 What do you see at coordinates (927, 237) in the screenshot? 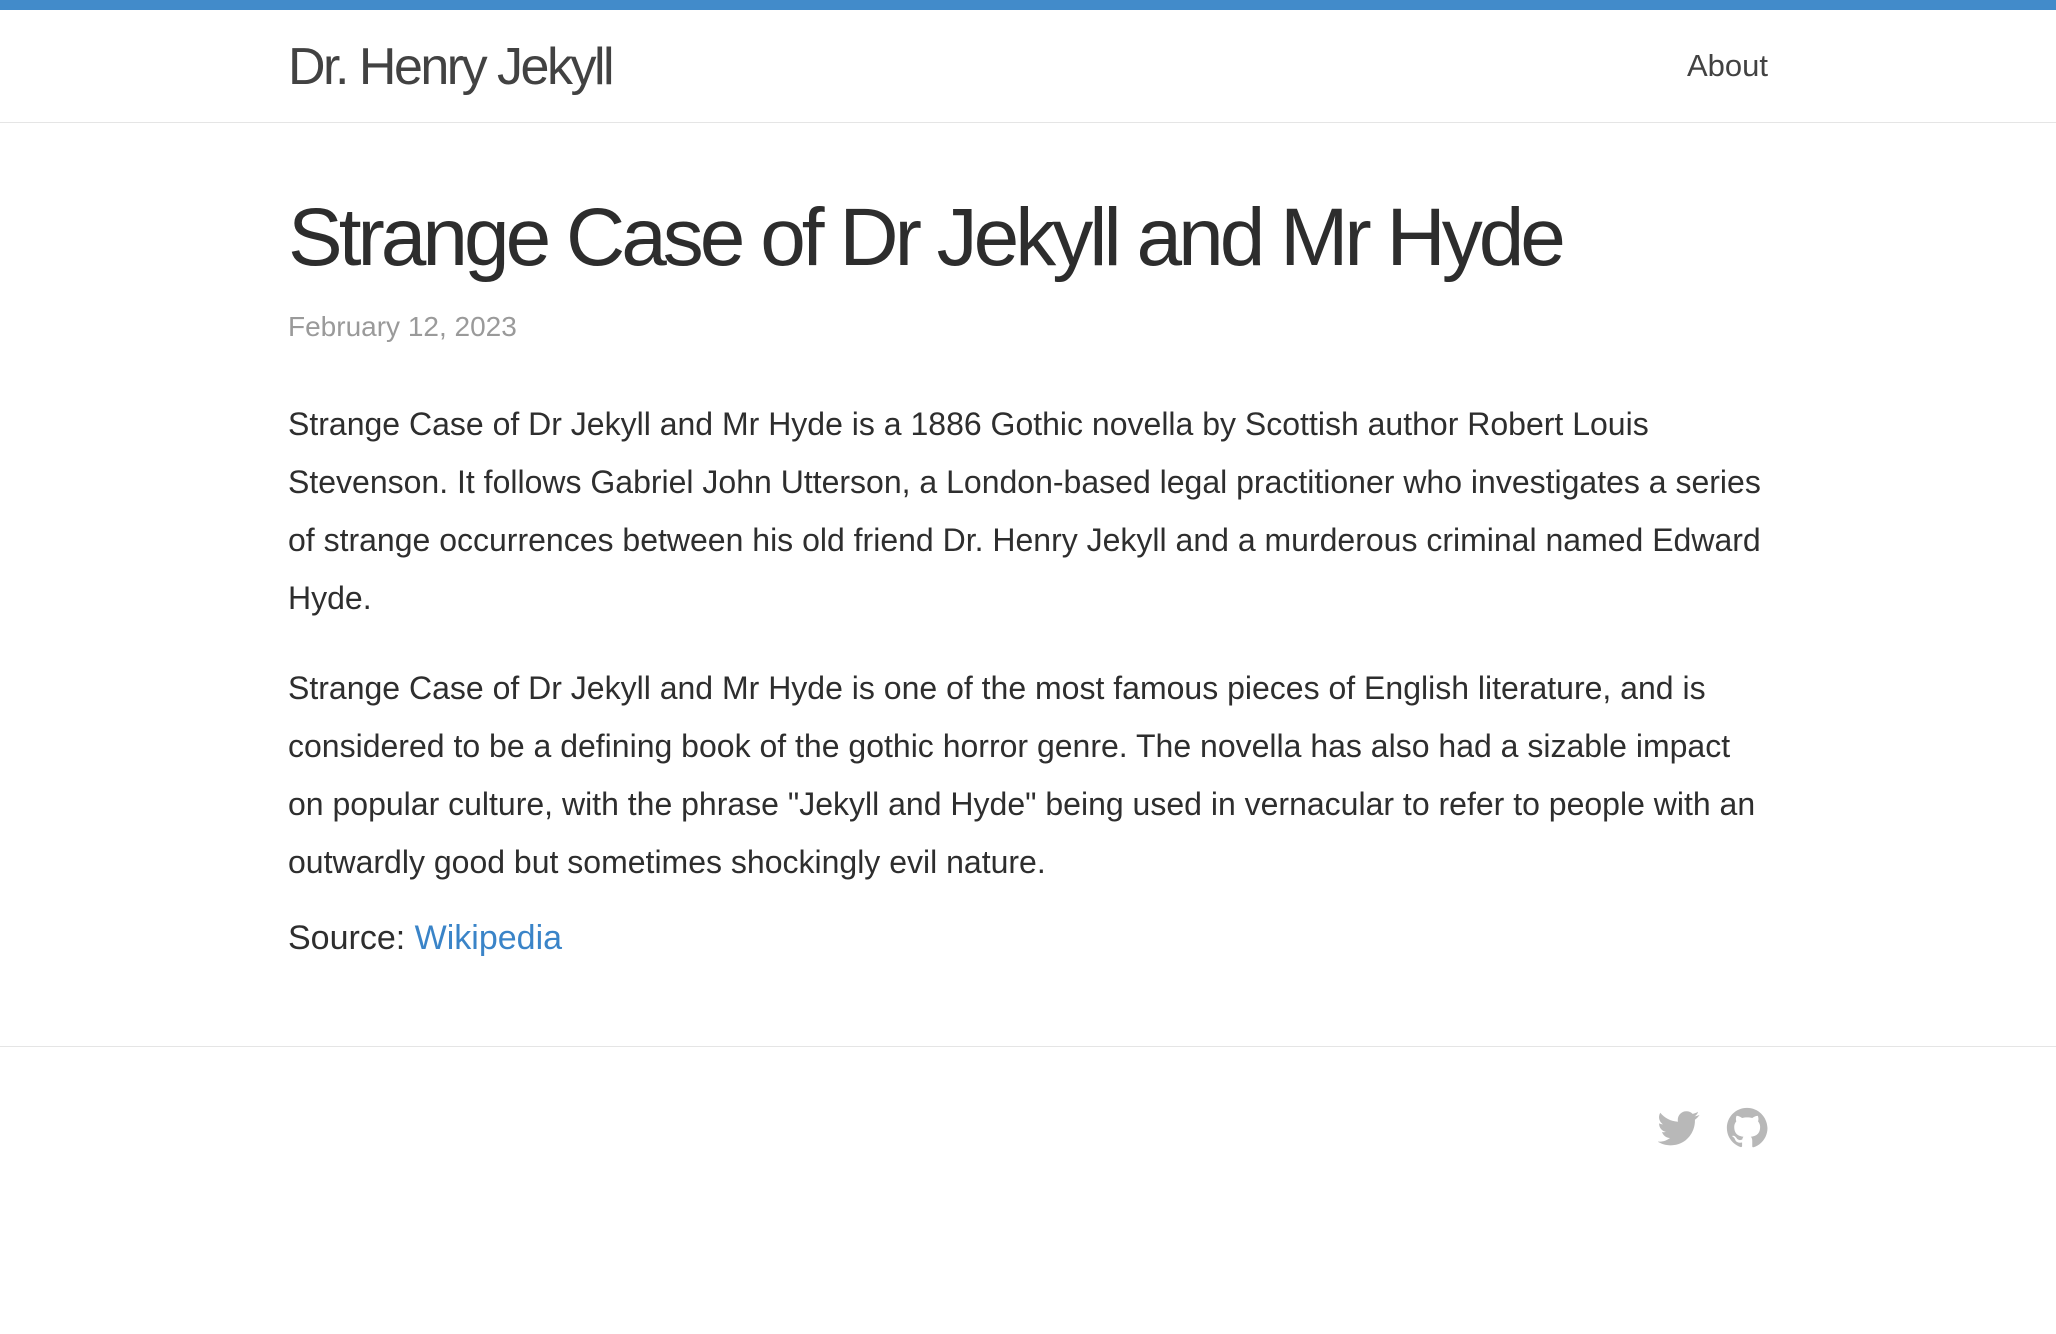
I see `post-title: Strange Case of Dr Jekyll and Mr Hyde` at bounding box center [927, 237].